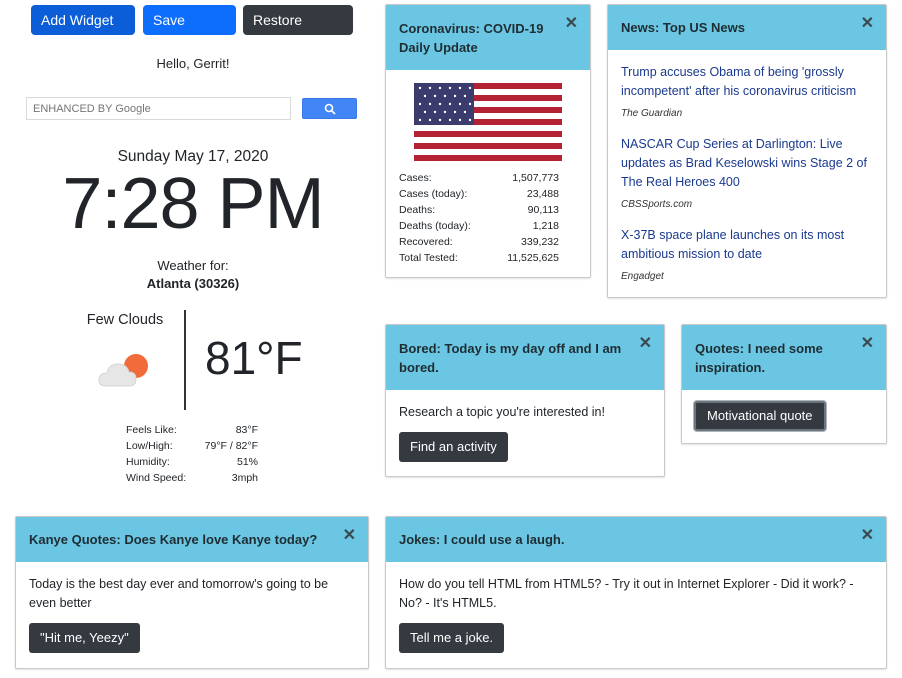  I want to click on hit-me-yeezy-button: "Hit me, Yeezy", so click(84, 638).